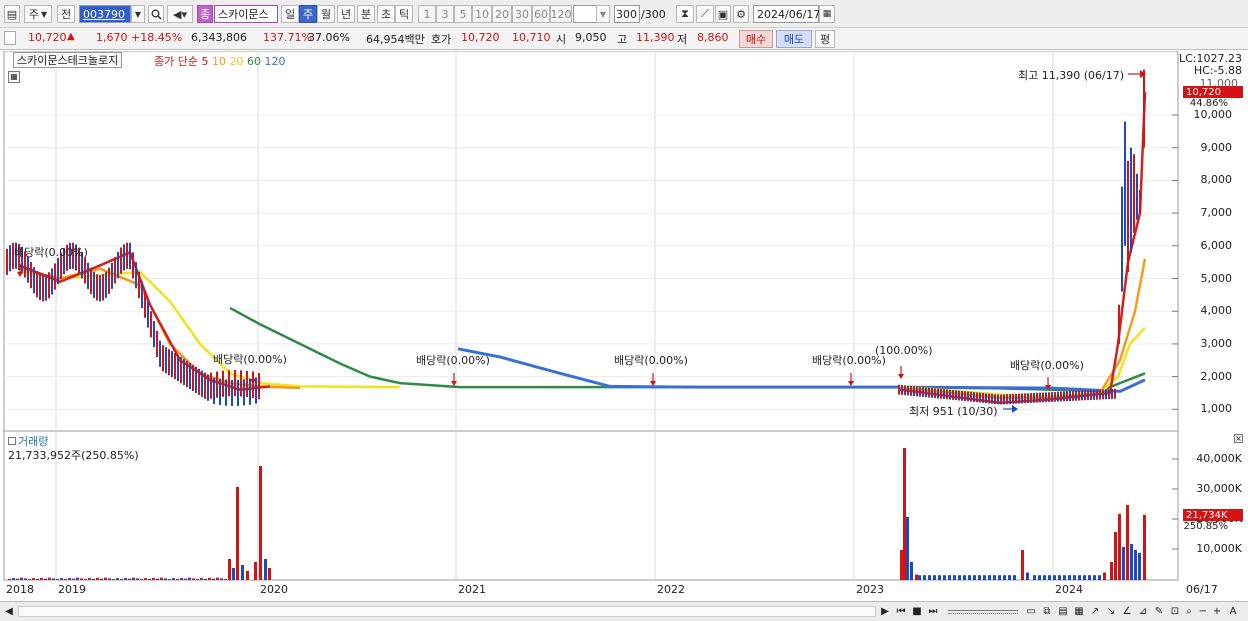  What do you see at coordinates (326, 14) in the screenshot?
I see `period-month-button: 월` at bounding box center [326, 14].